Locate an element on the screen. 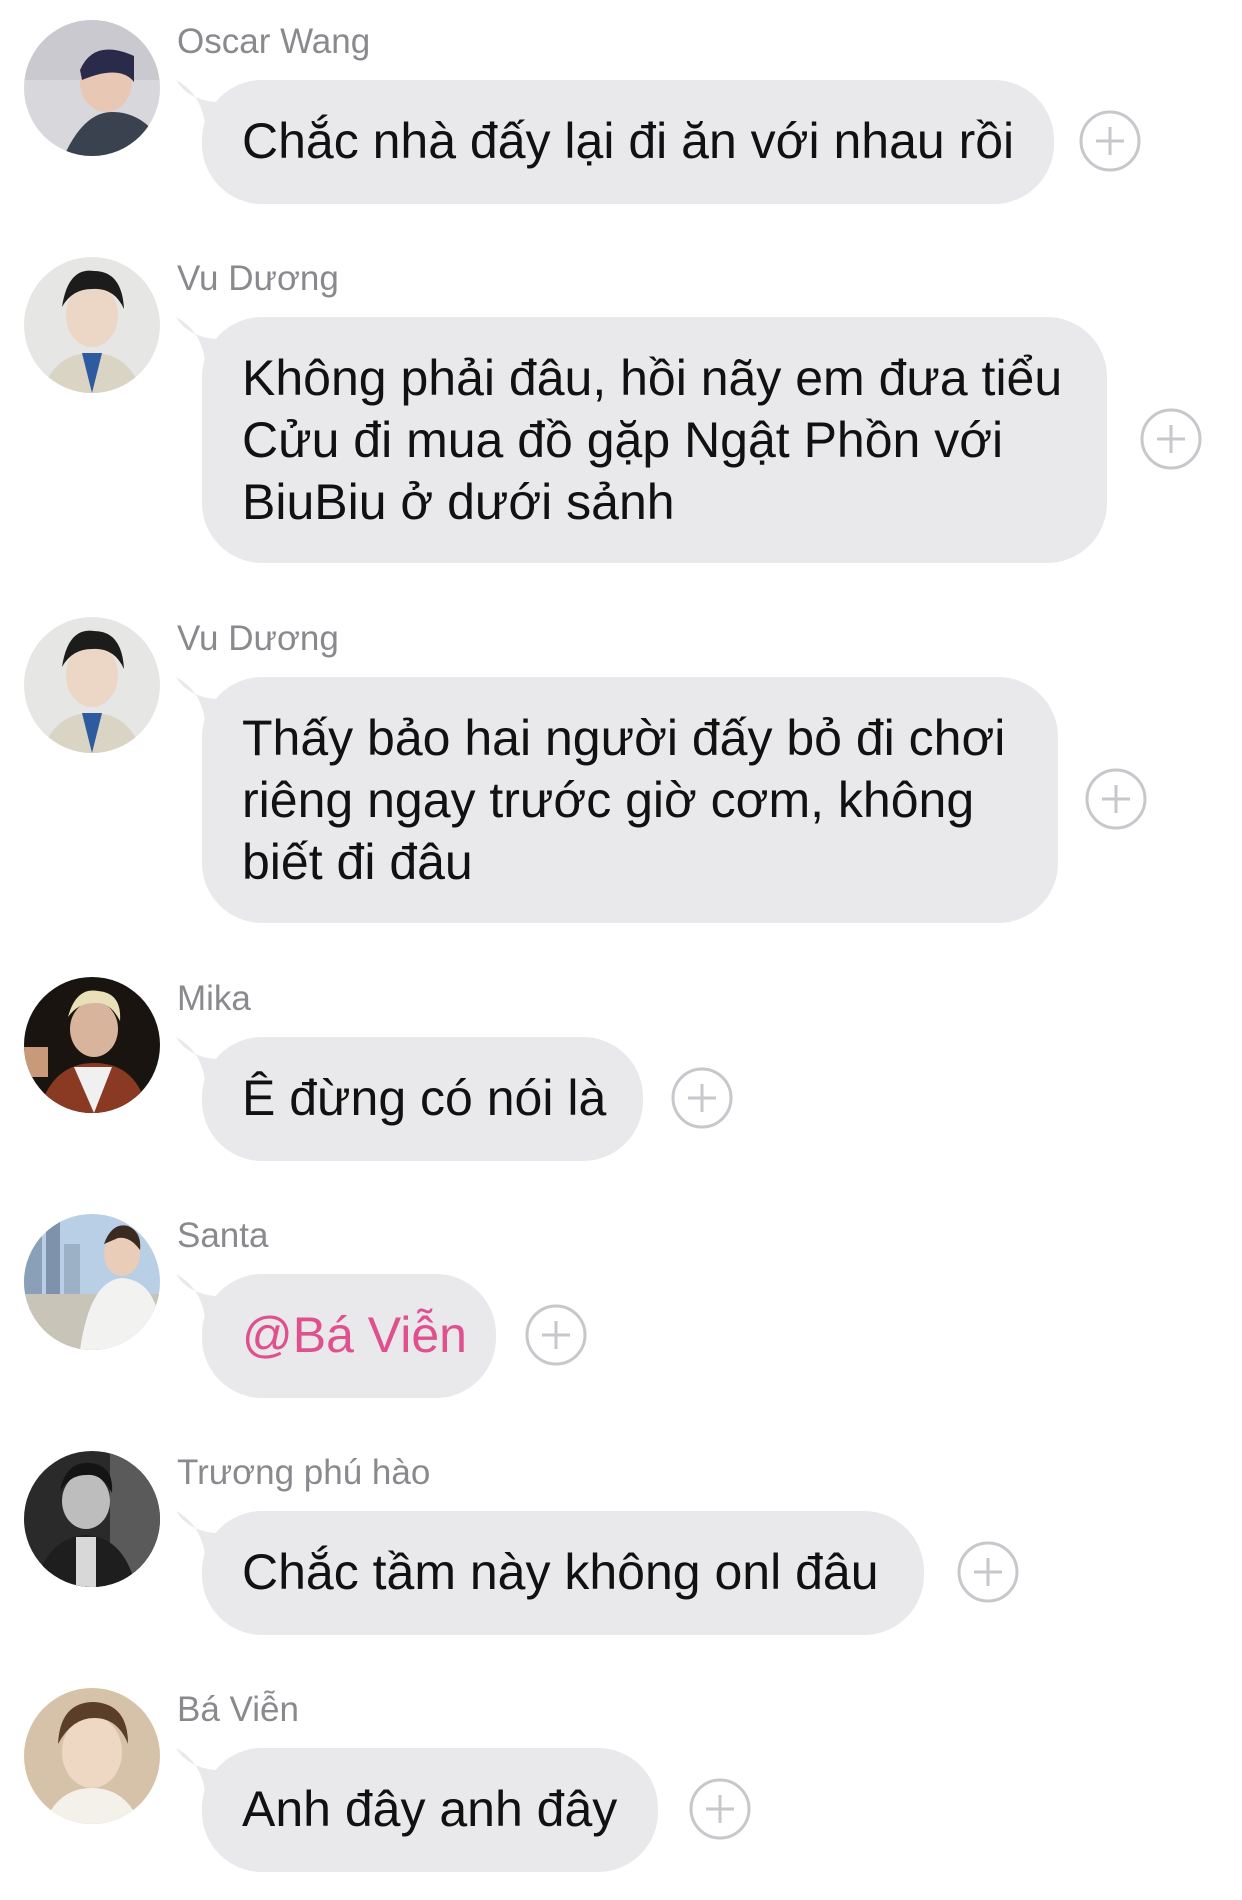 The height and width of the screenshot is (1900, 1242). message-bubble: Chắc nhà đấy lại đi ăn với nhau rồi is located at coordinates (628, 142).